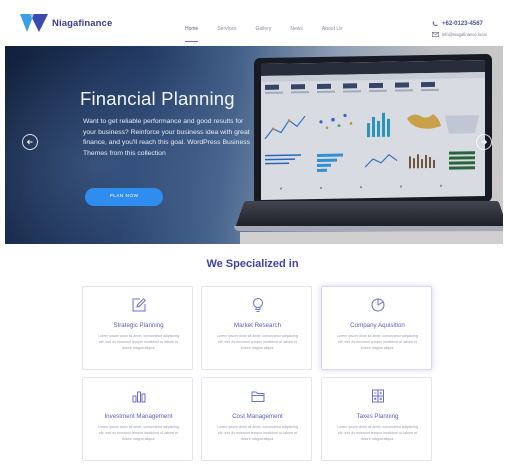 This screenshot has width=505, height=468. I want to click on folder-icon, so click(257, 396).